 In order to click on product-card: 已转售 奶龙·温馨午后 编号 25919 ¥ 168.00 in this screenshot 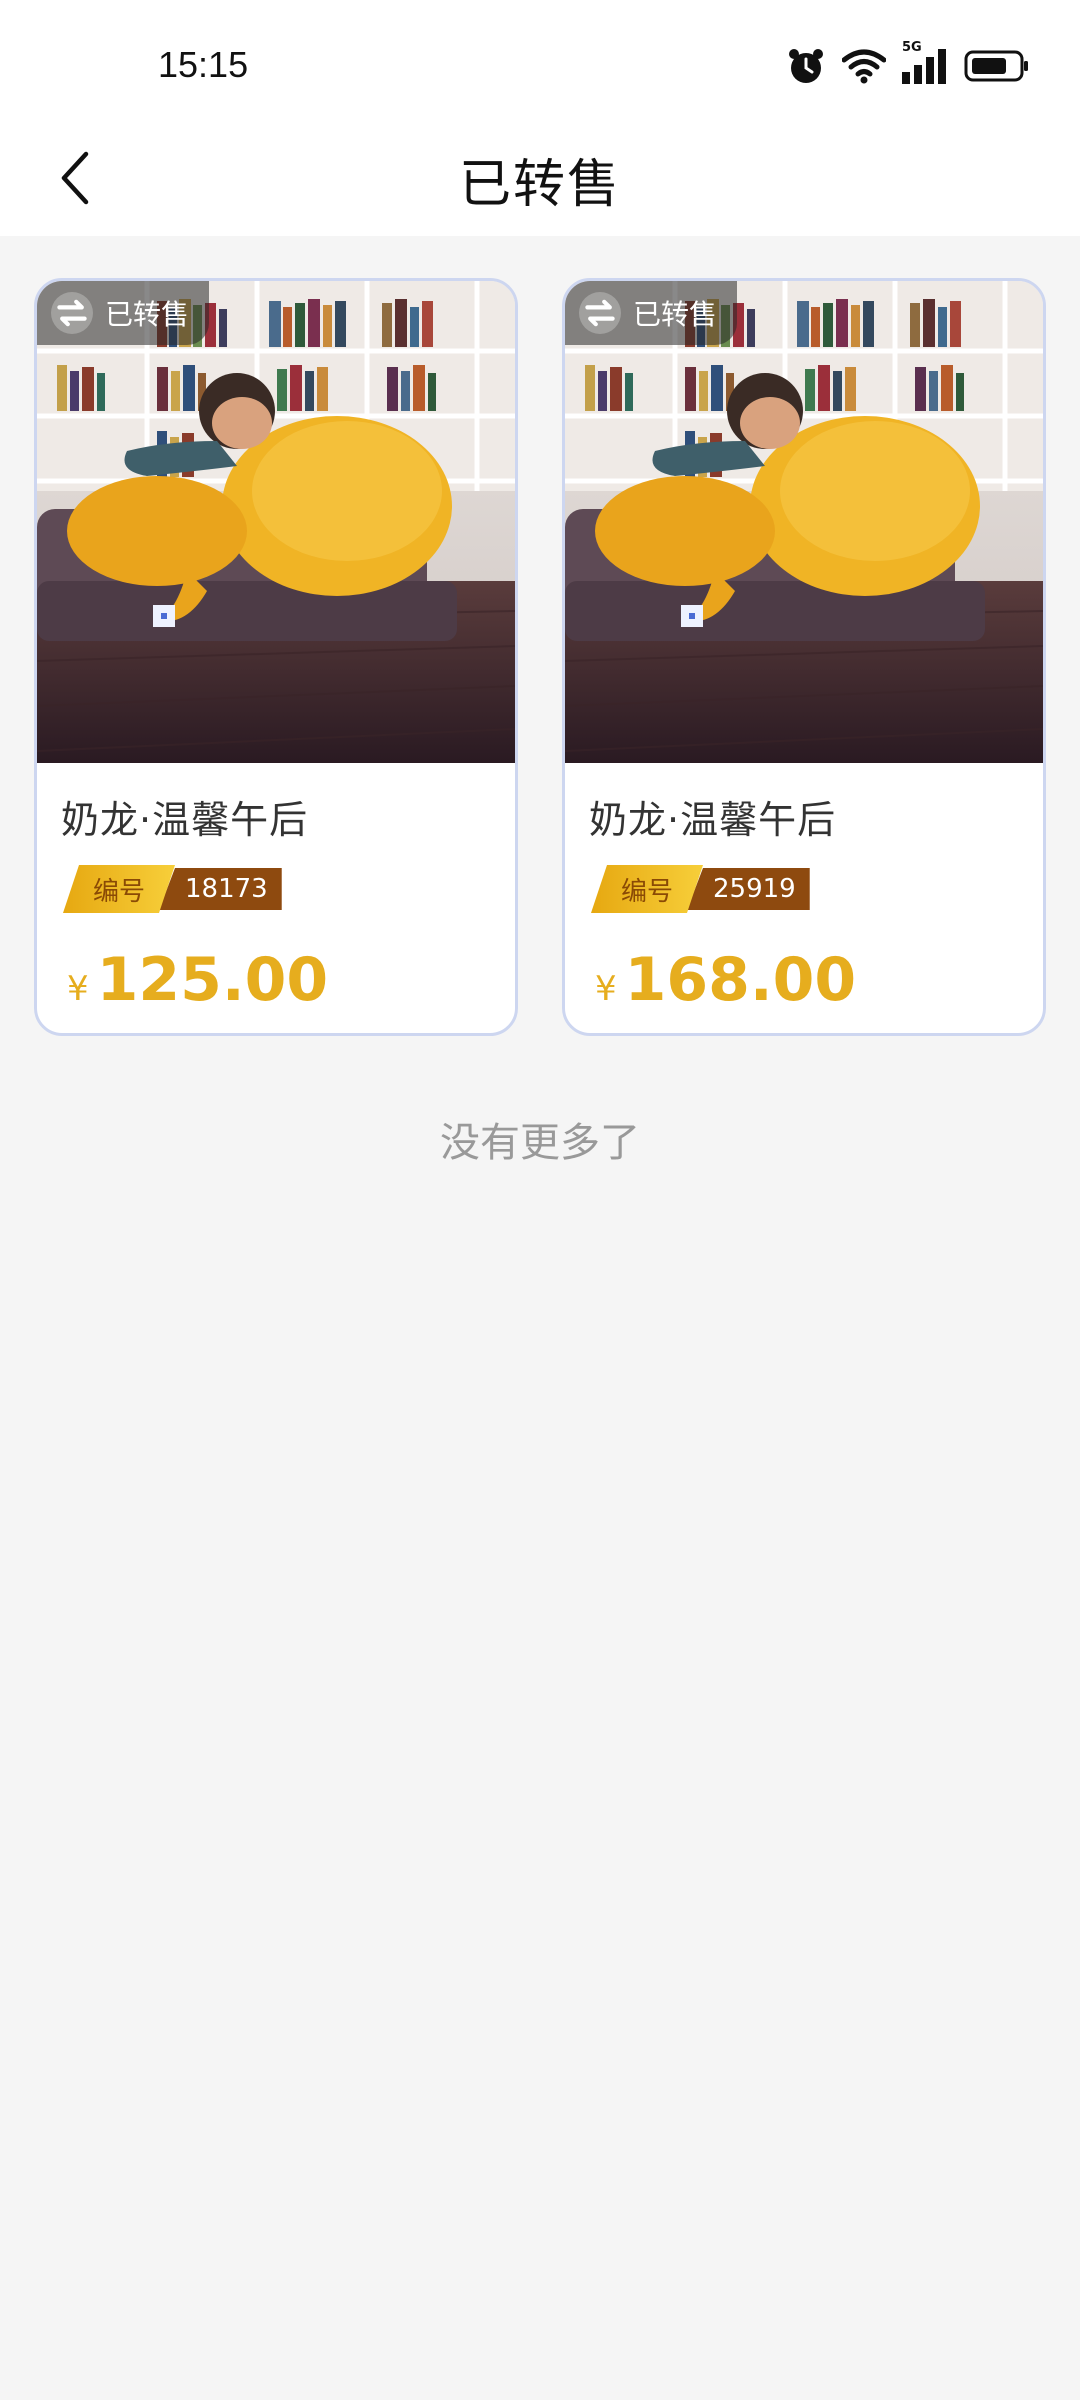, I will do `click(804, 657)`.